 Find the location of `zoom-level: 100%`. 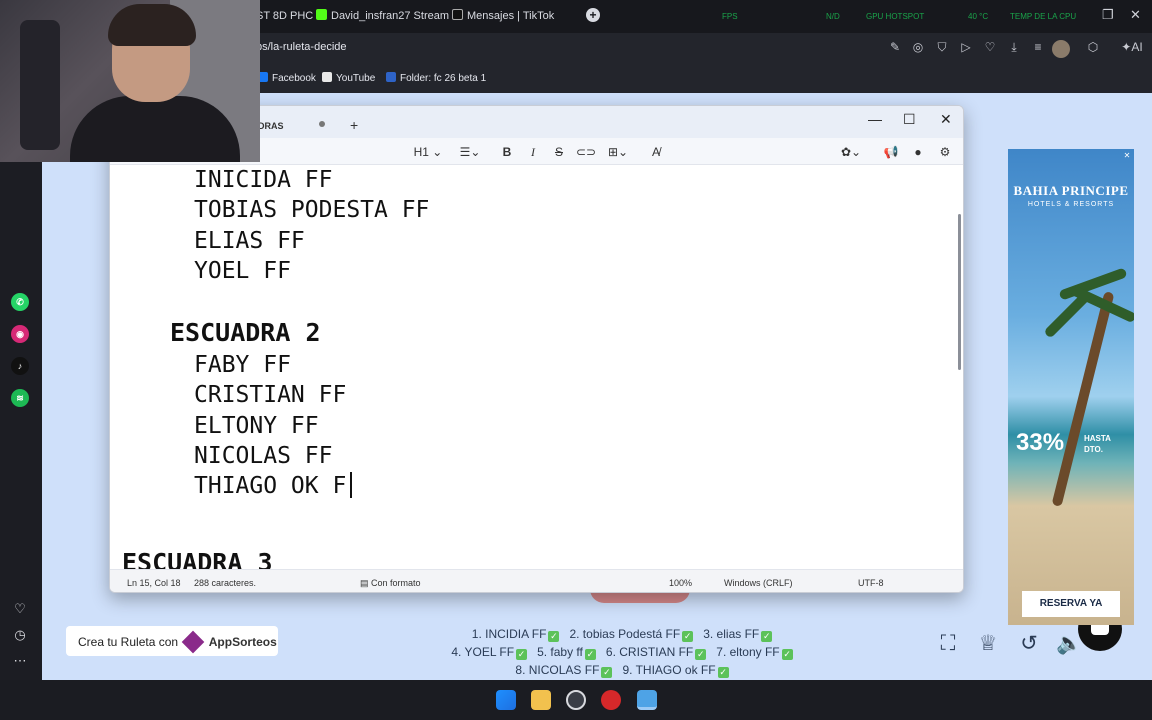

zoom-level: 100% is located at coordinates (680, 583).